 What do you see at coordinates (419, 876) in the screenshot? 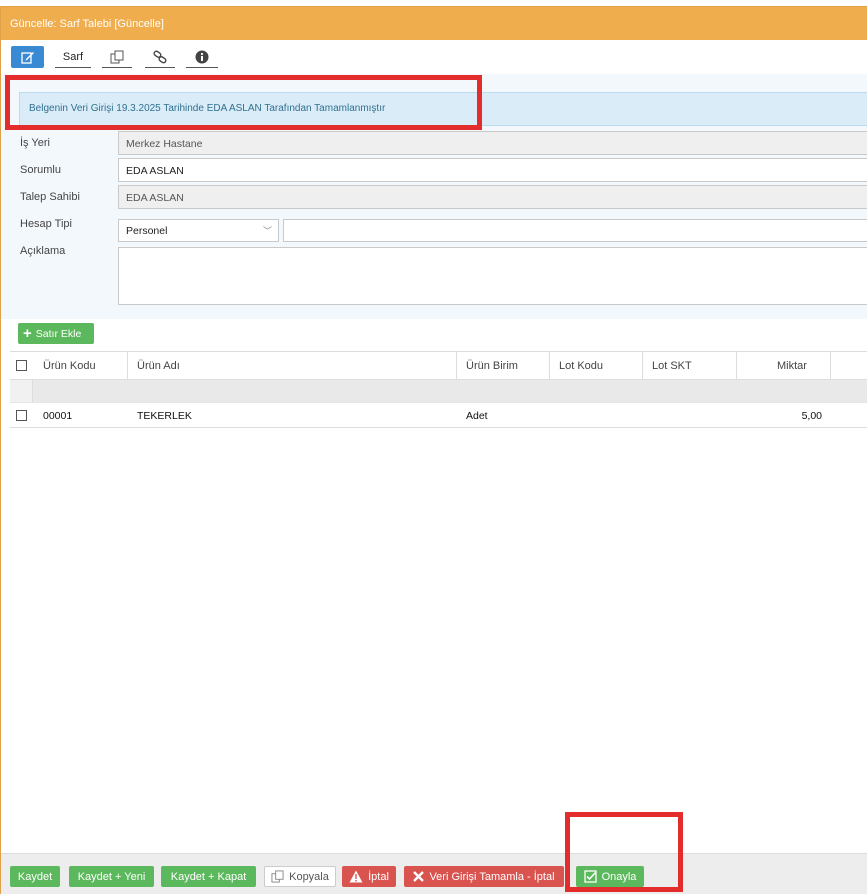
I see `close-icon` at bounding box center [419, 876].